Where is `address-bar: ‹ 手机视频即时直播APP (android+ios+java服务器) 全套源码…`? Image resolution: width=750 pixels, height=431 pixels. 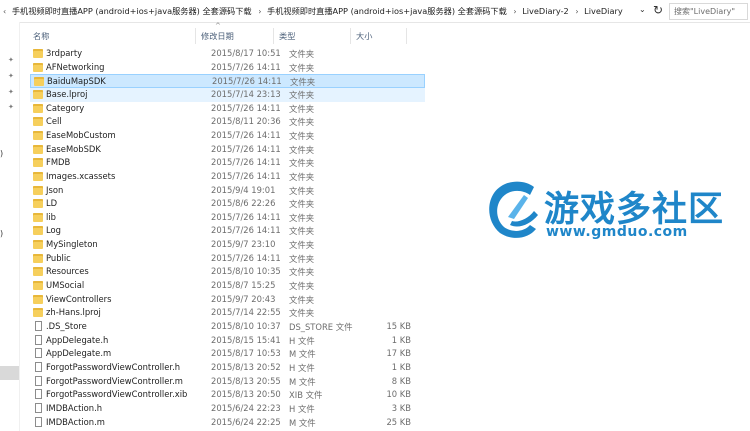 address-bar: ‹ 手机视频即时直播APP (android+ios+java服务器) 全套源码… is located at coordinates (375, 11).